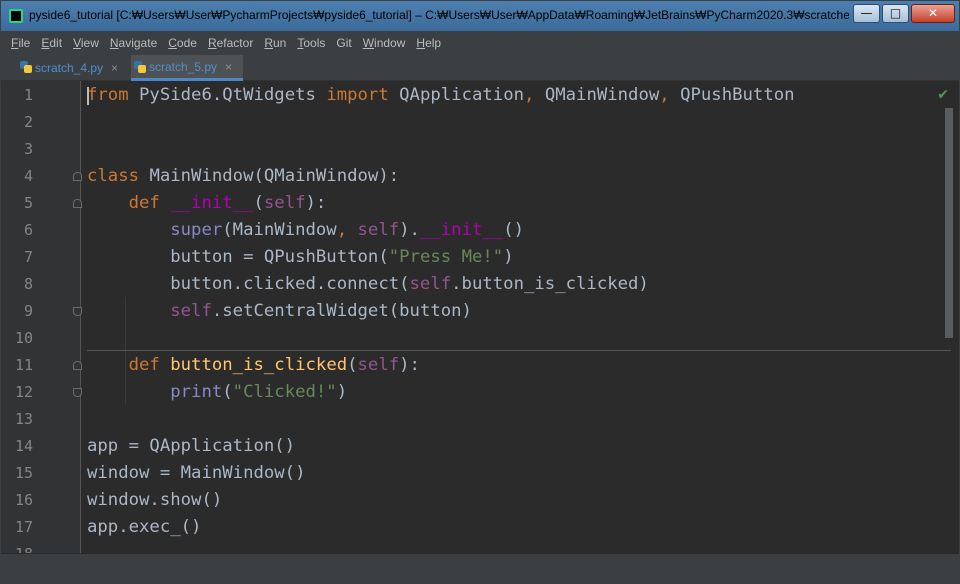 The width and height of the screenshot is (960, 584). I want to click on menu-label: avigate, so click(138, 43).